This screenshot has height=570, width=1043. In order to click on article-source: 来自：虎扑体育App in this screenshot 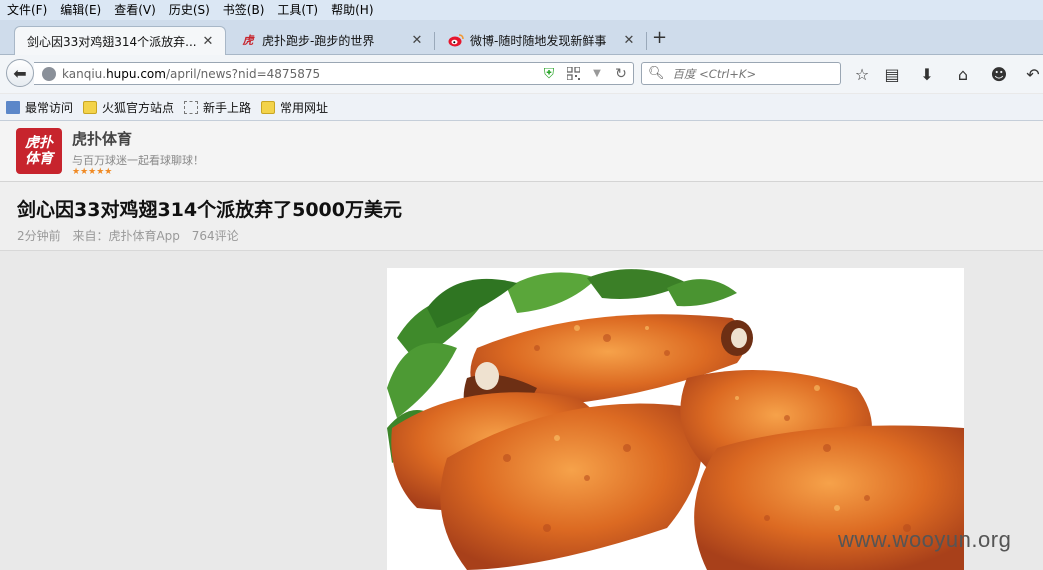, I will do `click(126, 236)`.